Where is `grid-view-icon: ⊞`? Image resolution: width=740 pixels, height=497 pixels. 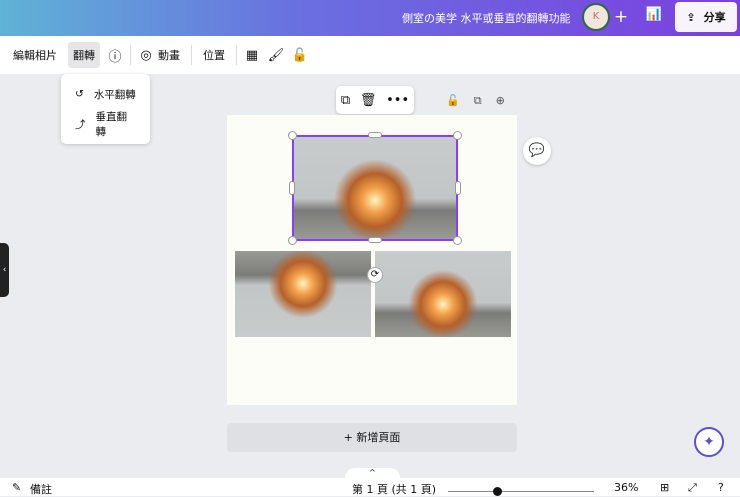 grid-view-icon: ⊞ is located at coordinates (664, 487).